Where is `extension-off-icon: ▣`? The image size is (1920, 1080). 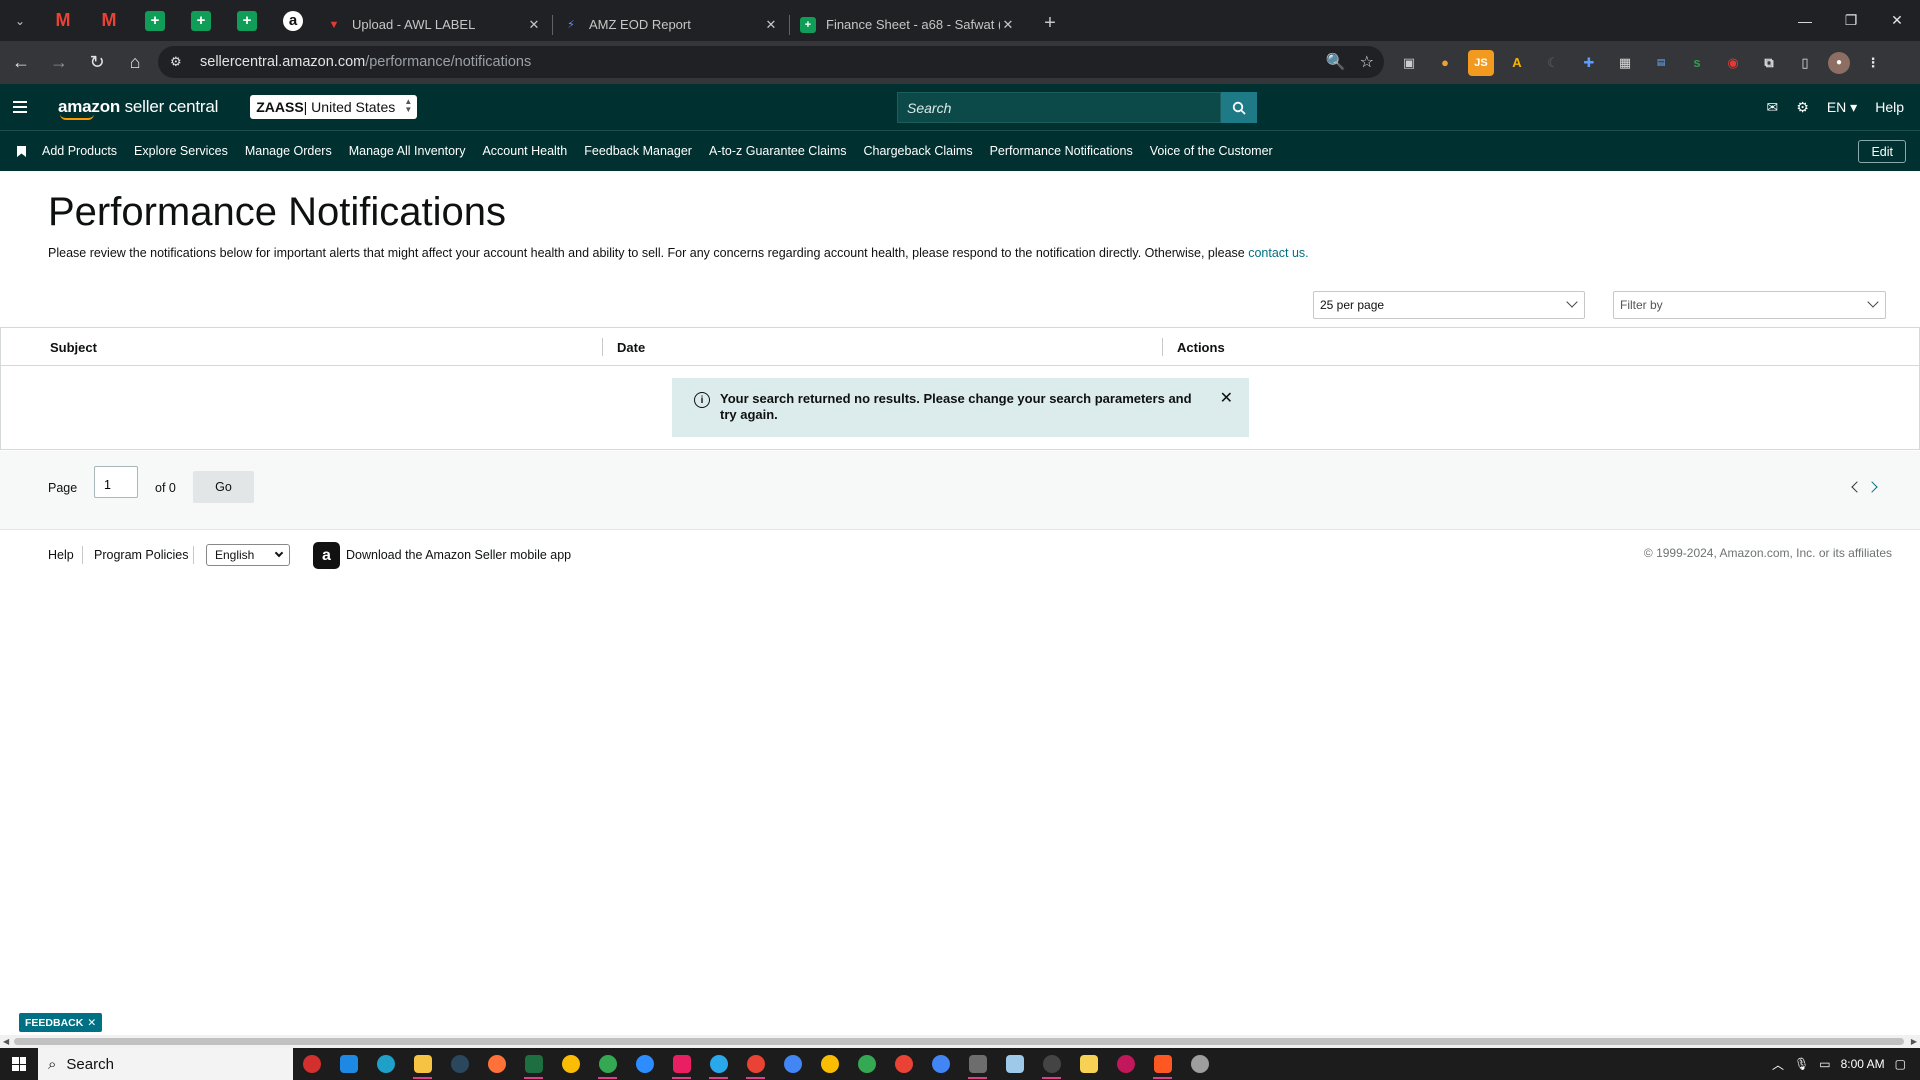 extension-off-icon: ▣ is located at coordinates (1409, 63).